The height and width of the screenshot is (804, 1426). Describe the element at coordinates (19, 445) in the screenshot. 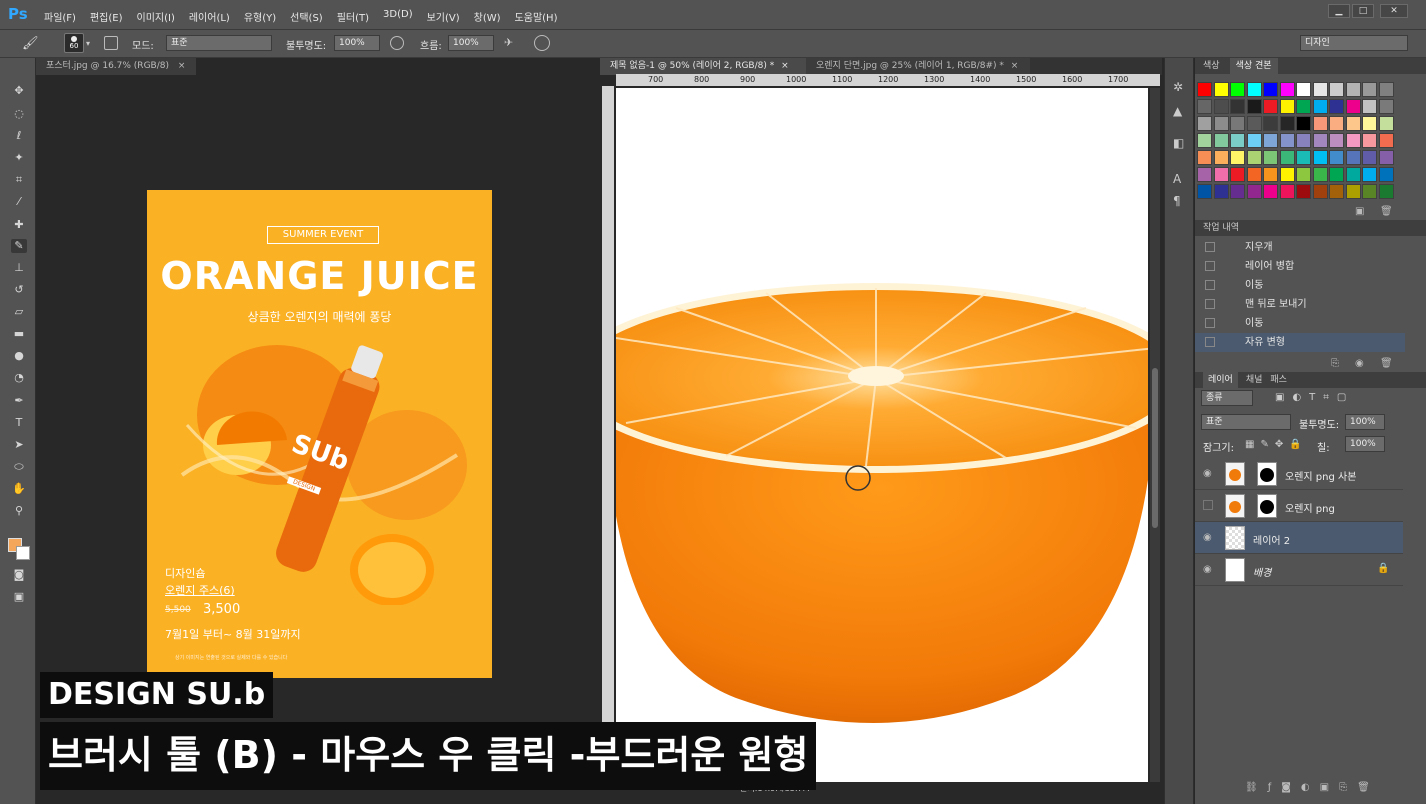

I see `path-select-tool-icon: ➤` at that location.